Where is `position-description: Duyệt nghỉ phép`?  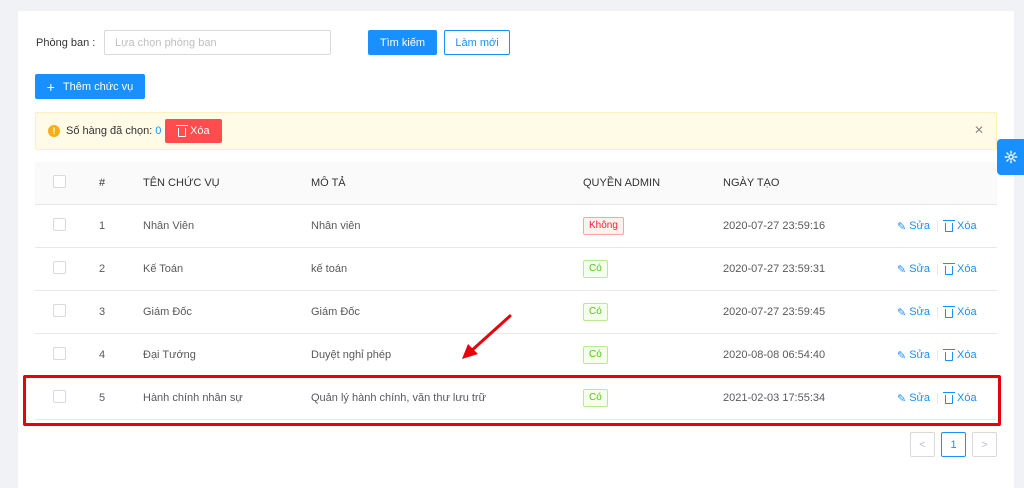 position-description: Duyệt nghỉ phép is located at coordinates (351, 355).